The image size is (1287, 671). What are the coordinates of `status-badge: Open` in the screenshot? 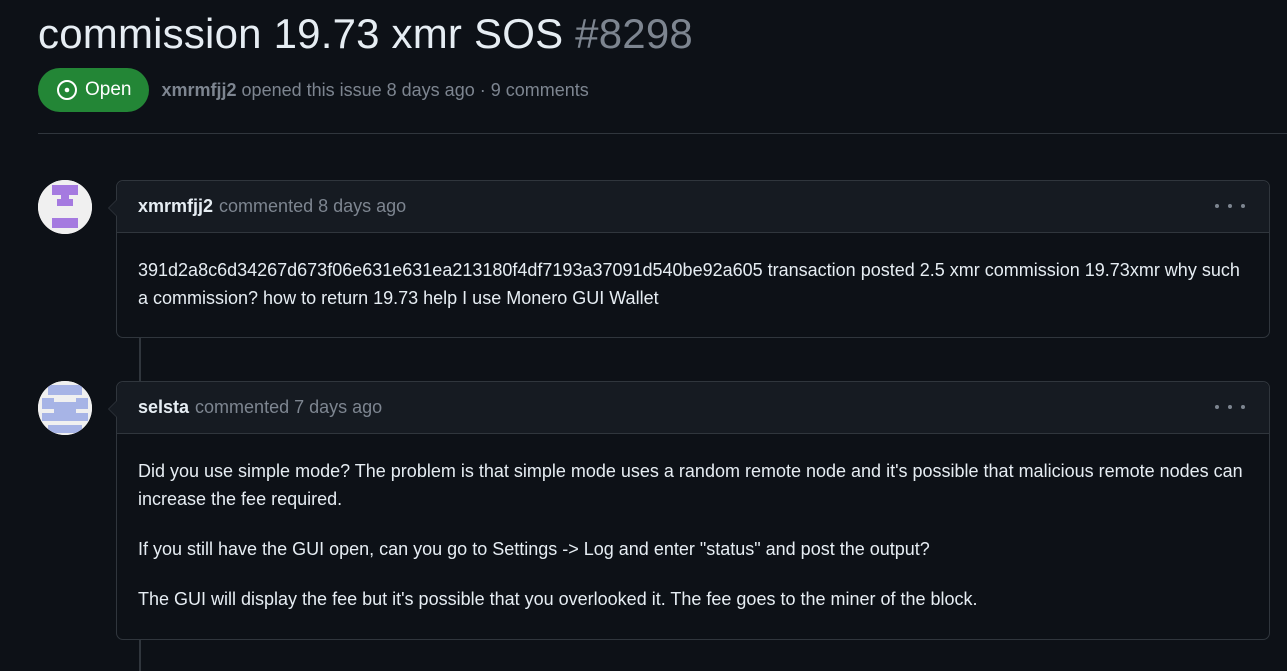 It's located at (94, 90).